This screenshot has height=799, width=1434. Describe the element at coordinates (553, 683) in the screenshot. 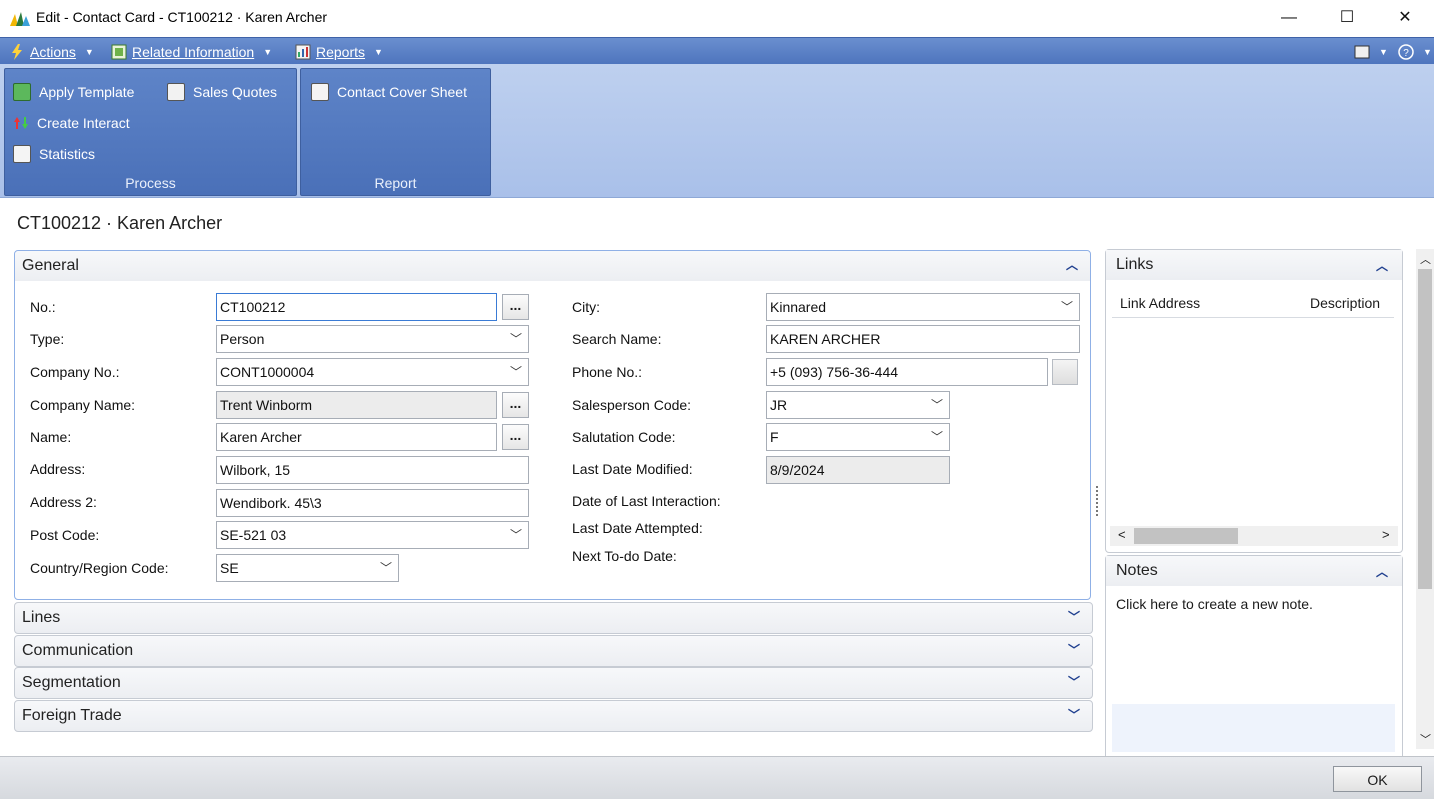

I see `segmentation-fasttab: Segmentation ﹀` at that location.